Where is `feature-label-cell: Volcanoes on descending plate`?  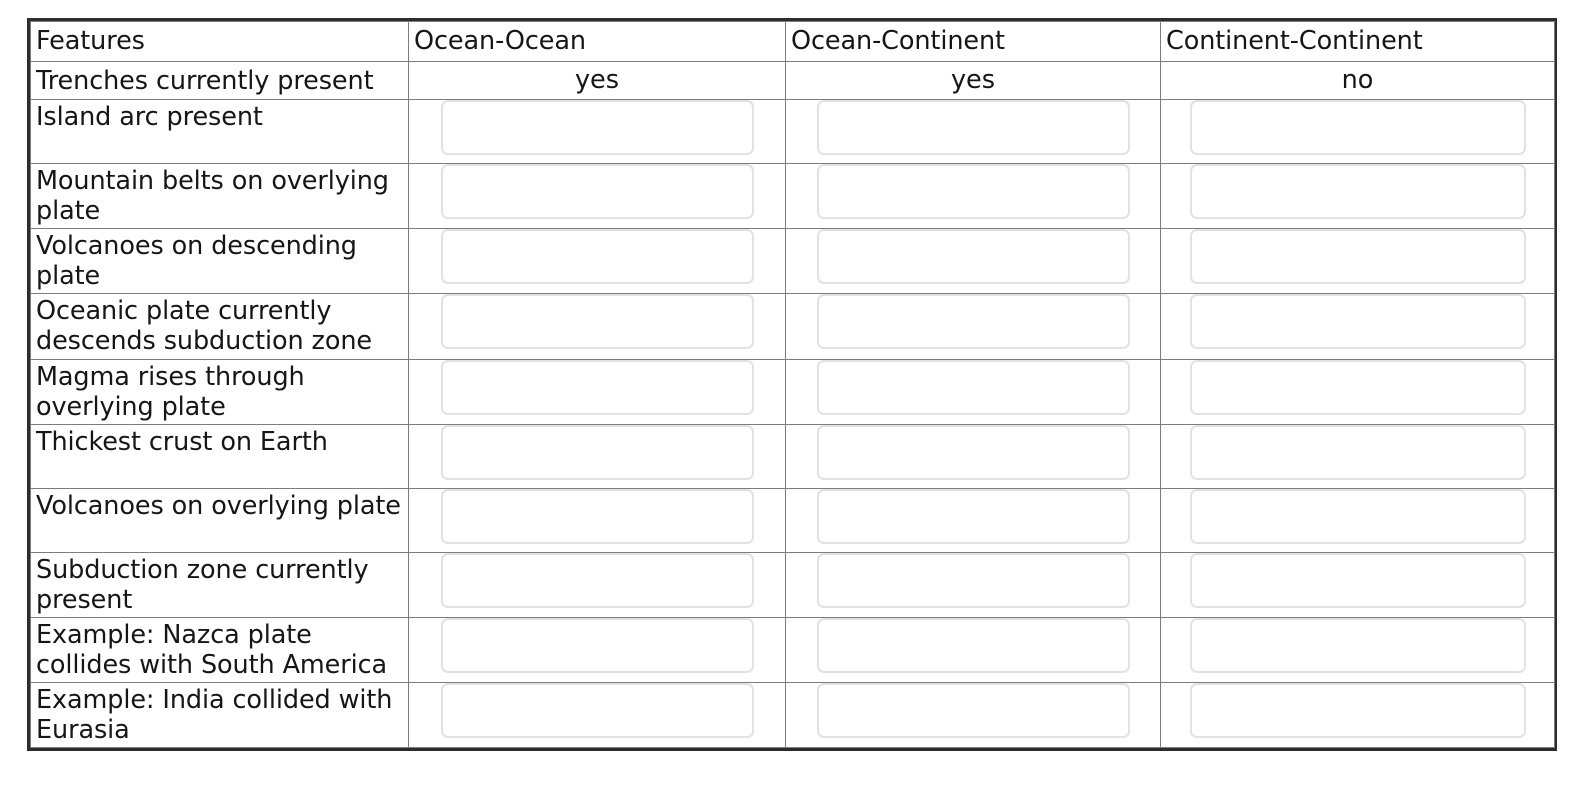
feature-label-cell: Volcanoes on descending plate is located at coordinates (219, 261).